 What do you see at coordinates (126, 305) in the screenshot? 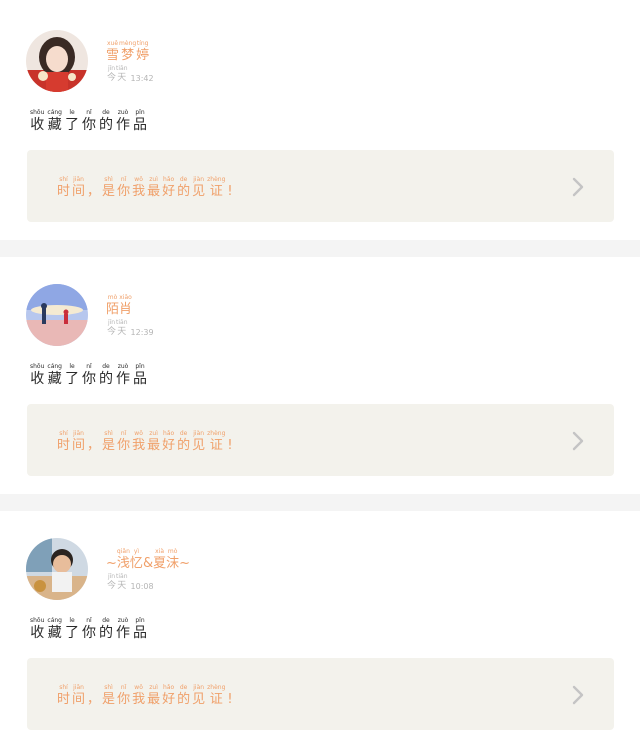
I see `name-char: xiāo 肖` at bounding box center [126, 305].